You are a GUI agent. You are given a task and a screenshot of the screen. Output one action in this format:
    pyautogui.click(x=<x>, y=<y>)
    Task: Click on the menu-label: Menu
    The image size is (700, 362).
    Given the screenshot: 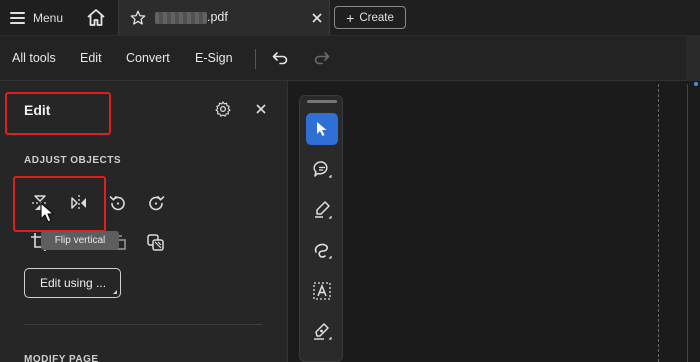 What is the action you would take?
    pyautogui.click(x=48, y=18)
    